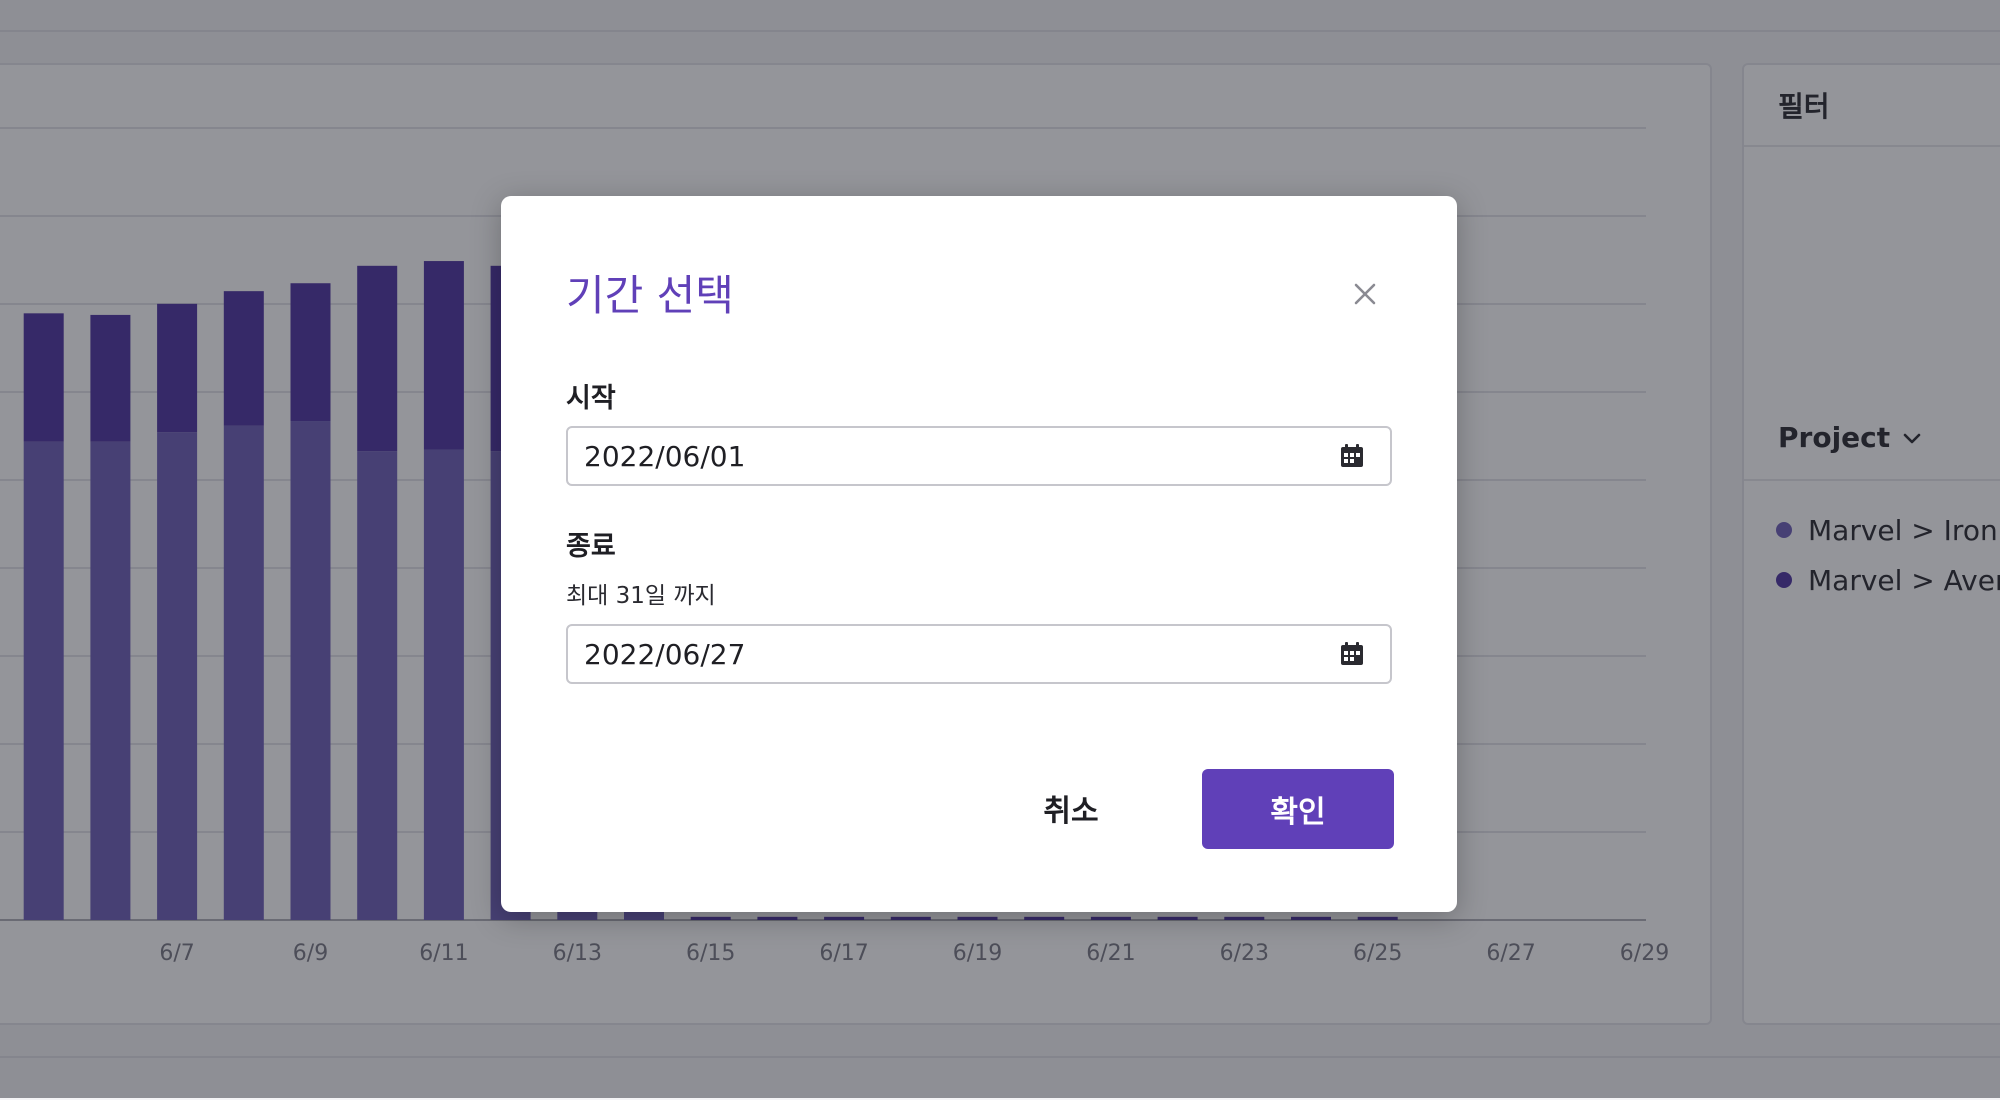 This screenshot has height=1100, width=2000. I want to click on start-date-input, so click(961, 456).